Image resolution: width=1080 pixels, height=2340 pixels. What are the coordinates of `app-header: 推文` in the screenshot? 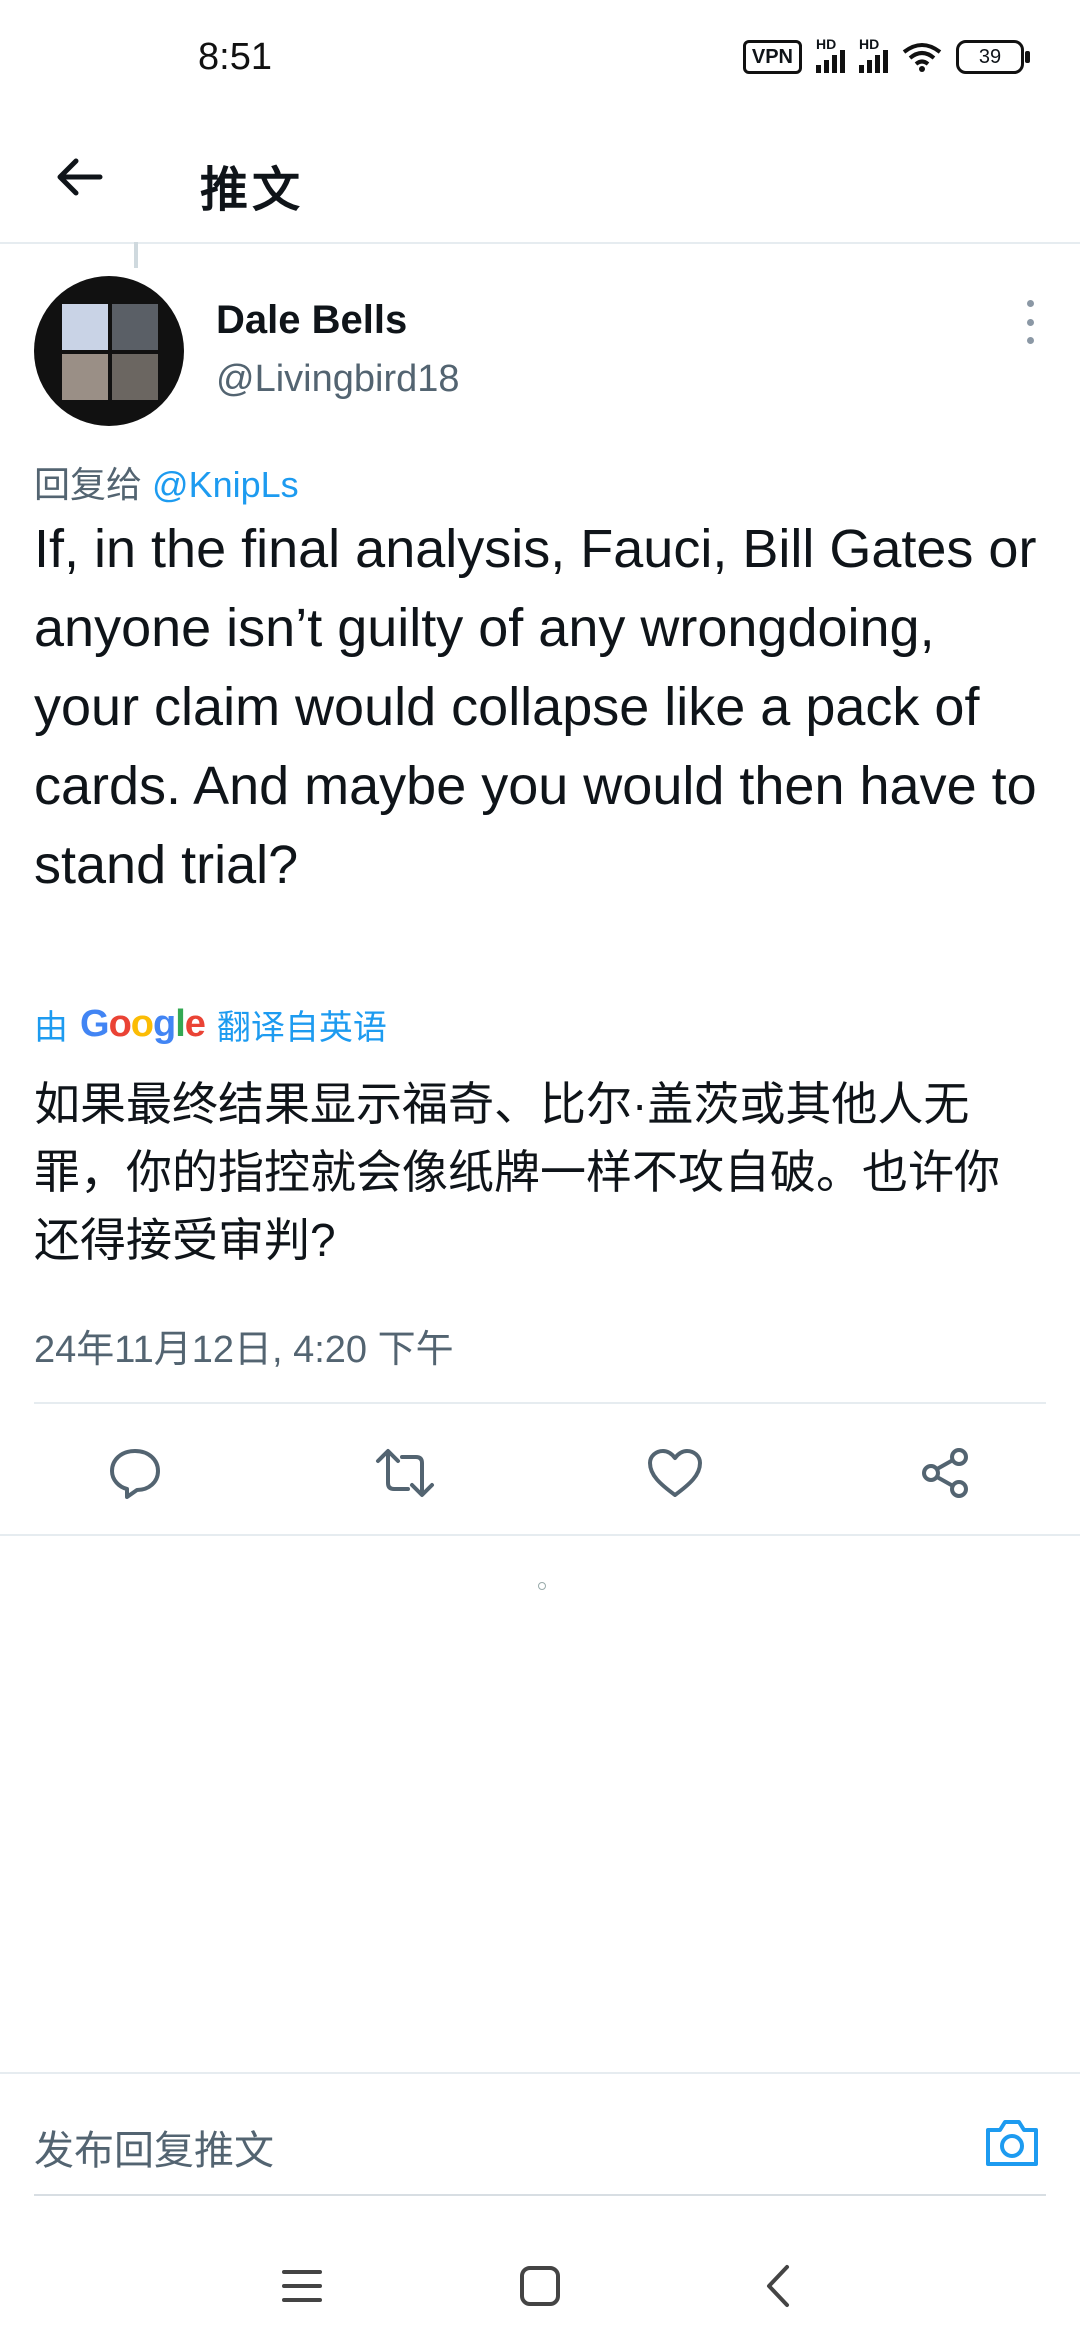 It's located at (540, 182).